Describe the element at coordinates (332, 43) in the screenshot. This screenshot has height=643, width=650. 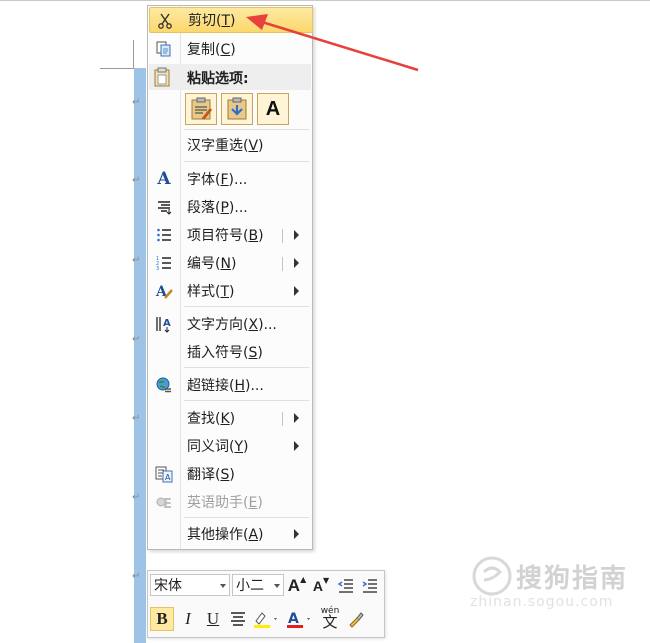
I see `red-annotation-arrow` at that location.